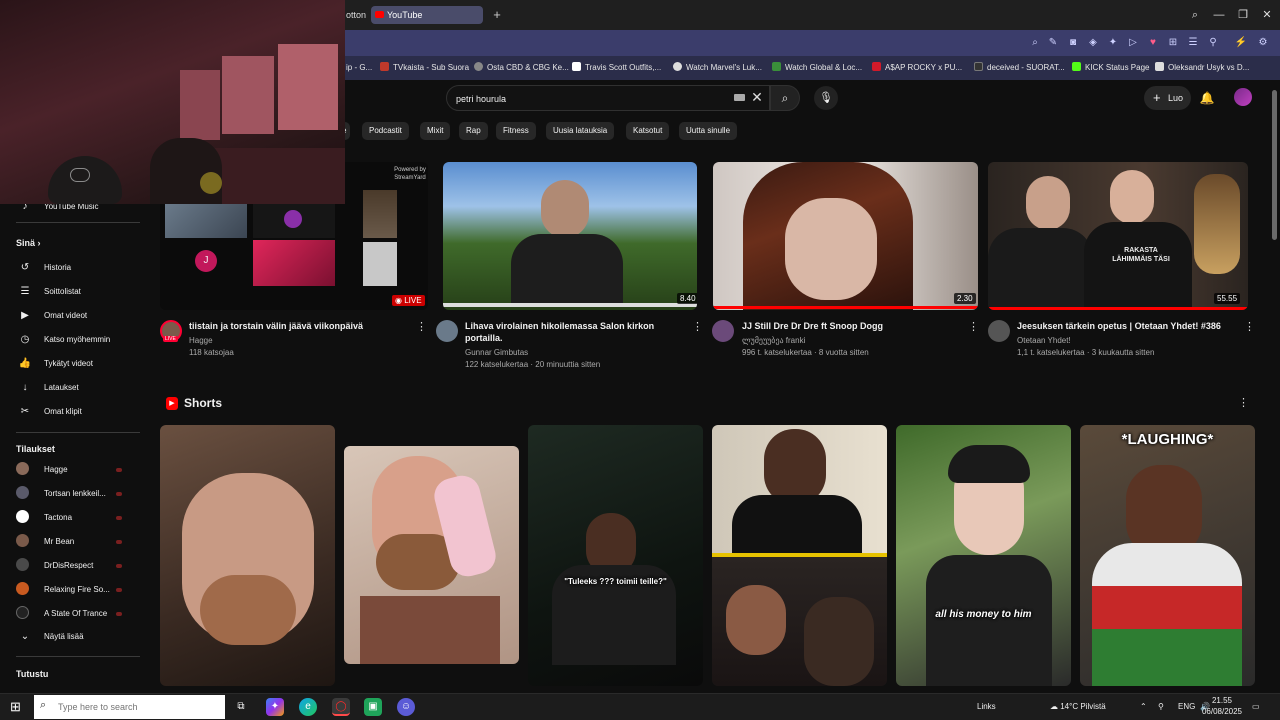 This screenshot has width=1280, height=720. Describe the element at coordinates (580, 131) in the screenshot. I see `chip-uusia-latauksia: Uusia latauksia` at that location.